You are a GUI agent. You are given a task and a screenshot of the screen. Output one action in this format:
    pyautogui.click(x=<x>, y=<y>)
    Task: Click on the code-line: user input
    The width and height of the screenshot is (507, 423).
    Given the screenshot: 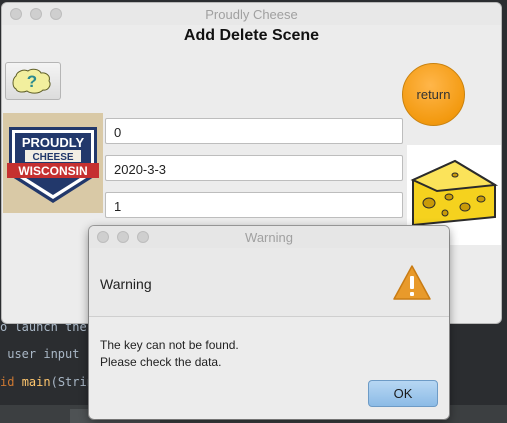 What is the action you would take?
    pyautogui.click(x=40, y=354)
    